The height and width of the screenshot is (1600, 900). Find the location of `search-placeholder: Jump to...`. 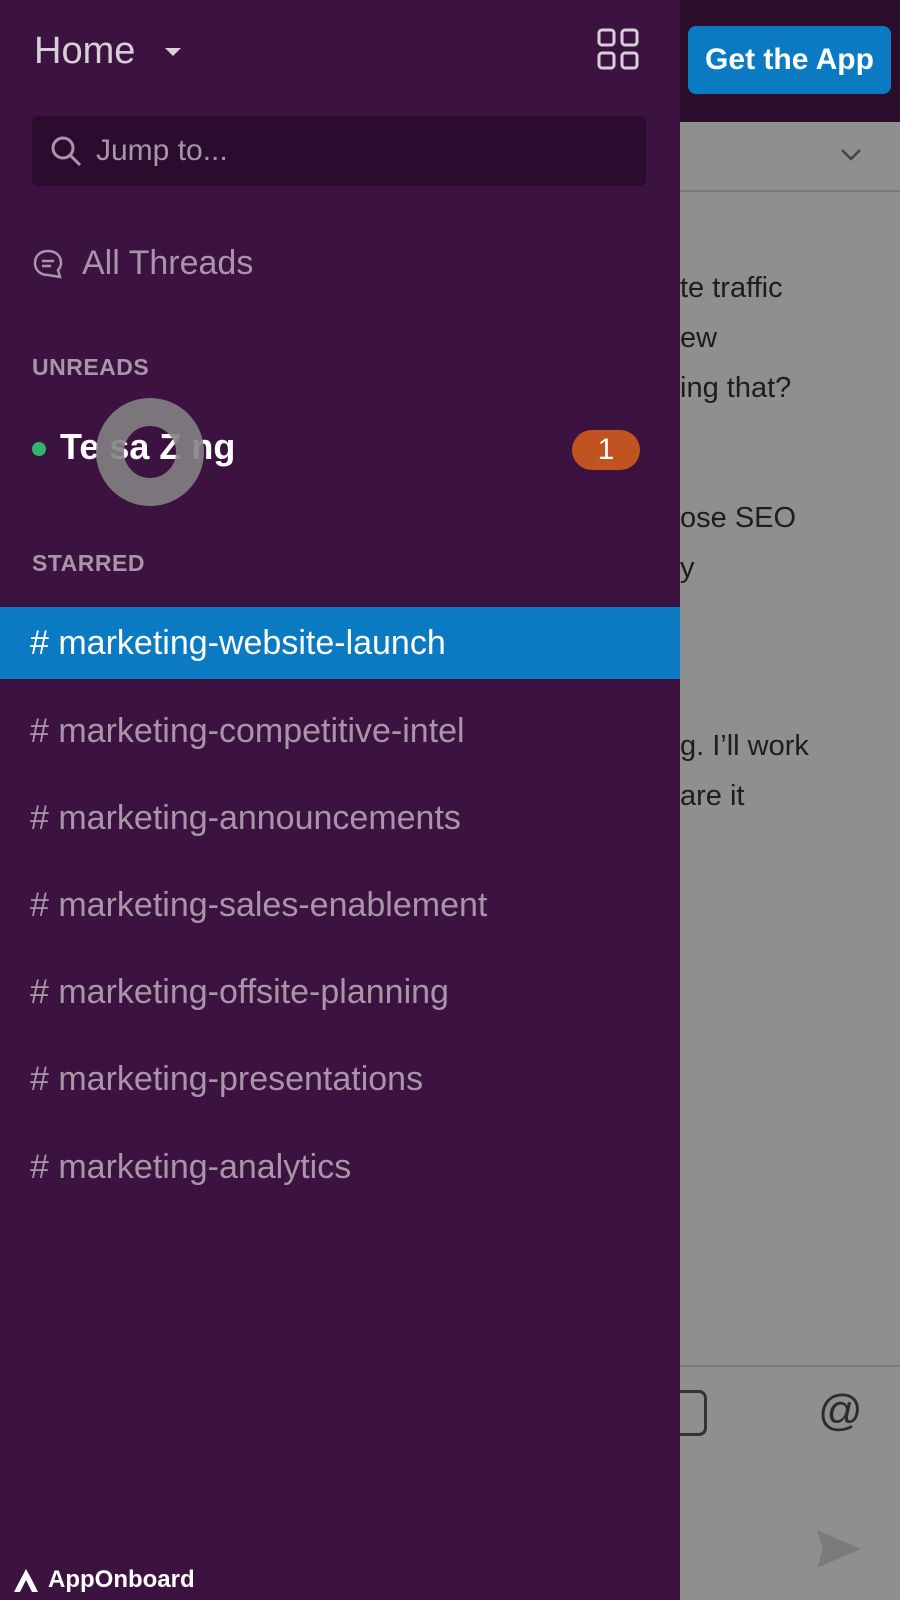

search-placeholder: Jump to... is located at coordinates (162, 150).